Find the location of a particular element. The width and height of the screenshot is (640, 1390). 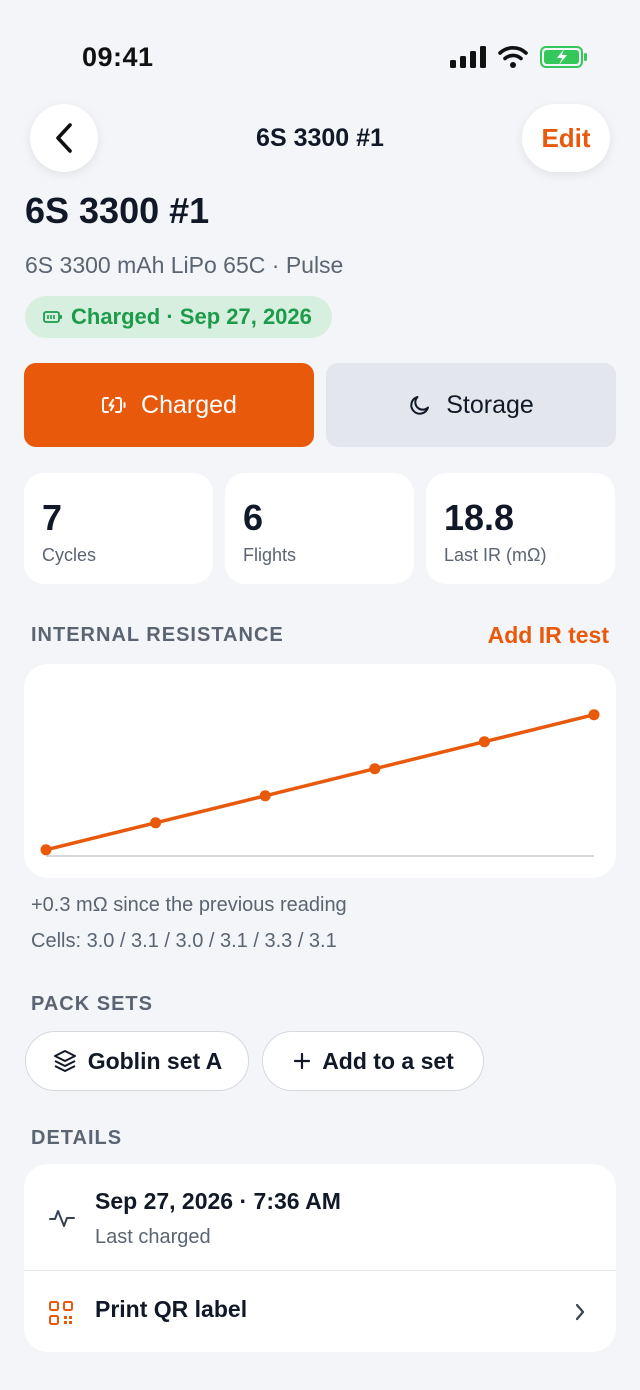

stat-value: 7 is located at coordinates (52, 517).